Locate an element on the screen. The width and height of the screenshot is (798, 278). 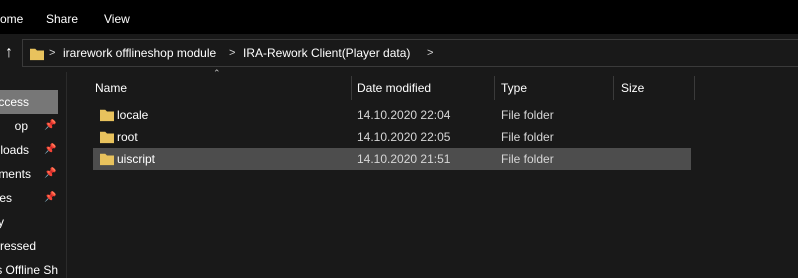
file-date: 14.10.2020 22:05 is located at coordinates (404, 137).